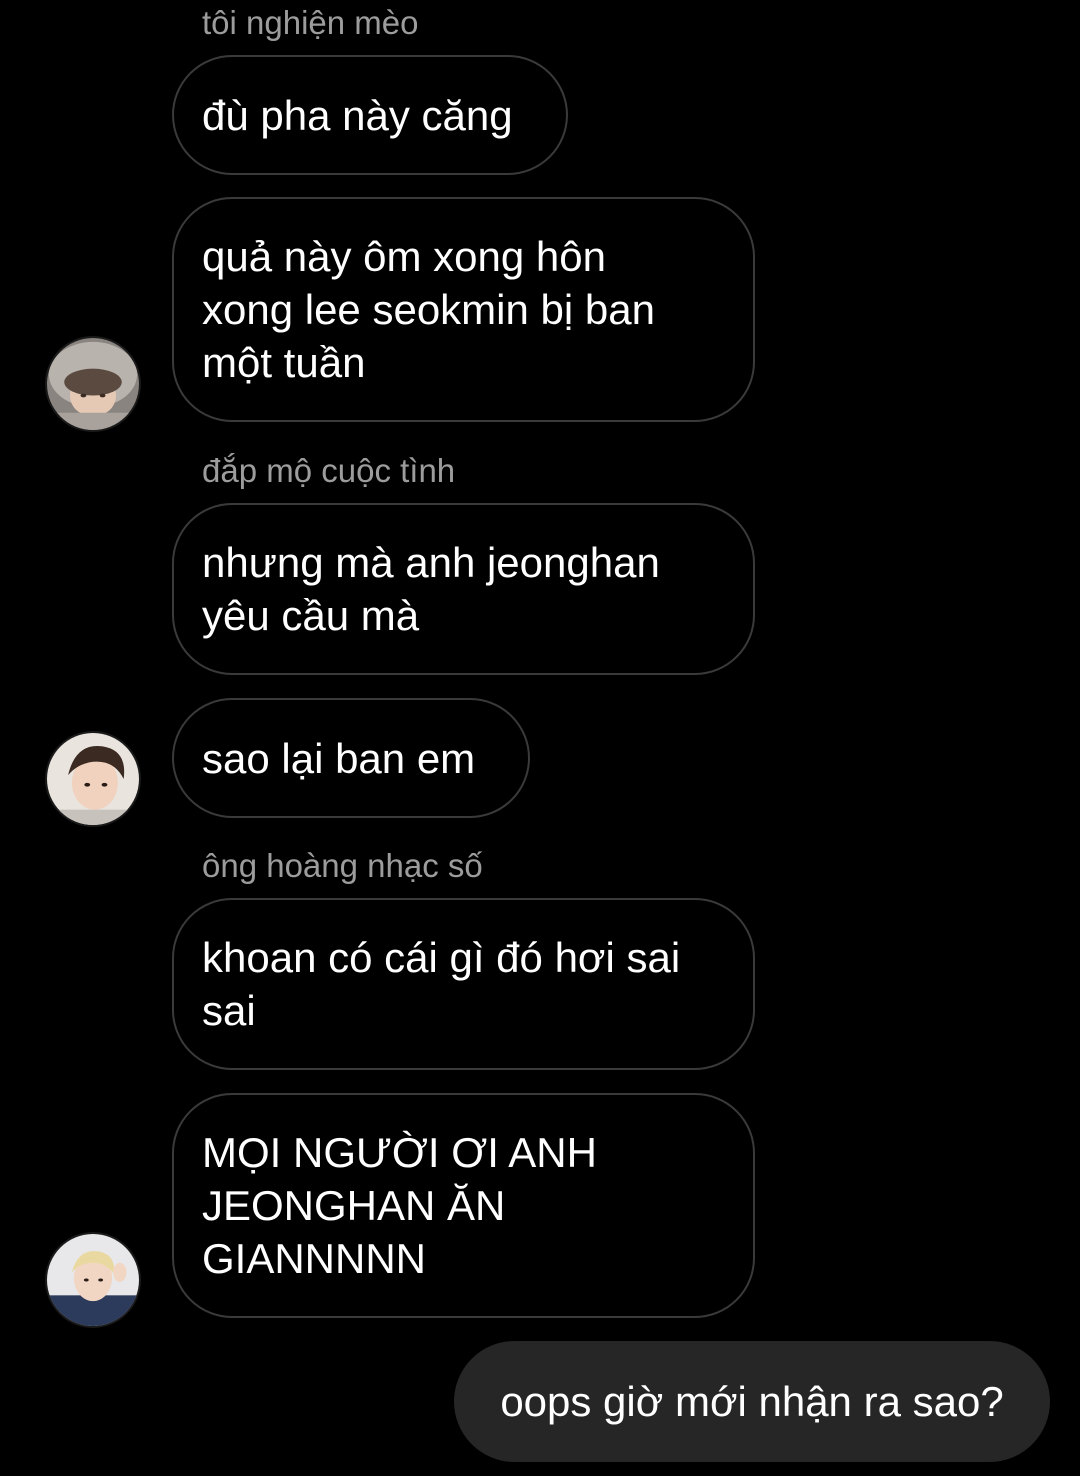  I want to click on message-text: MỌI NGƯỜI ƠI ANH, so click(399, 1152).